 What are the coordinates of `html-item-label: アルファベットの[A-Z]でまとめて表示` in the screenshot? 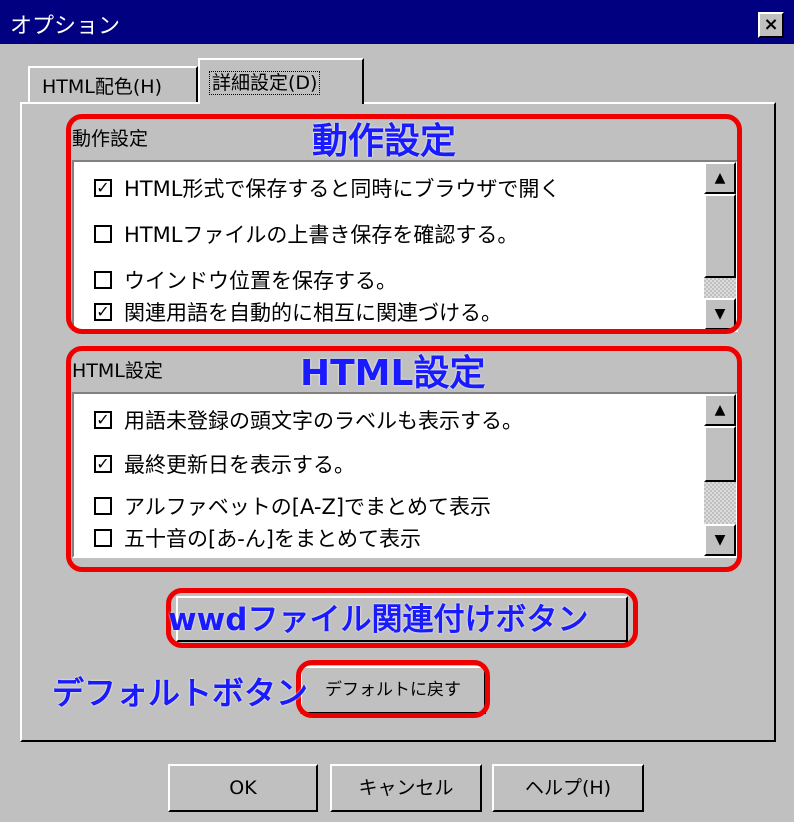 It's located at (308, 507).